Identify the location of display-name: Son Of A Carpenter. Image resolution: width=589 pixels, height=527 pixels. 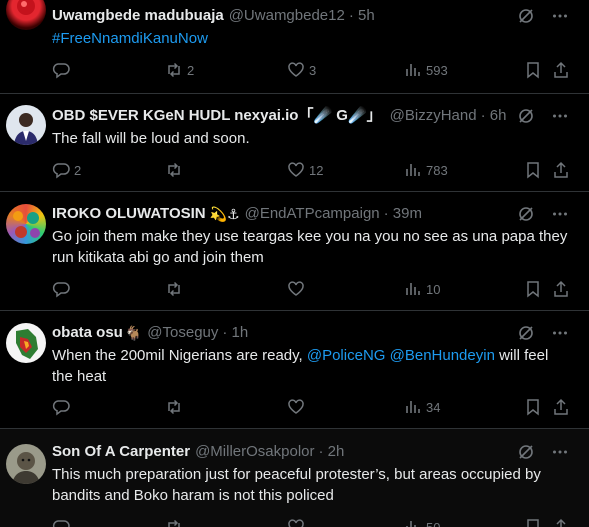
(121, 452).